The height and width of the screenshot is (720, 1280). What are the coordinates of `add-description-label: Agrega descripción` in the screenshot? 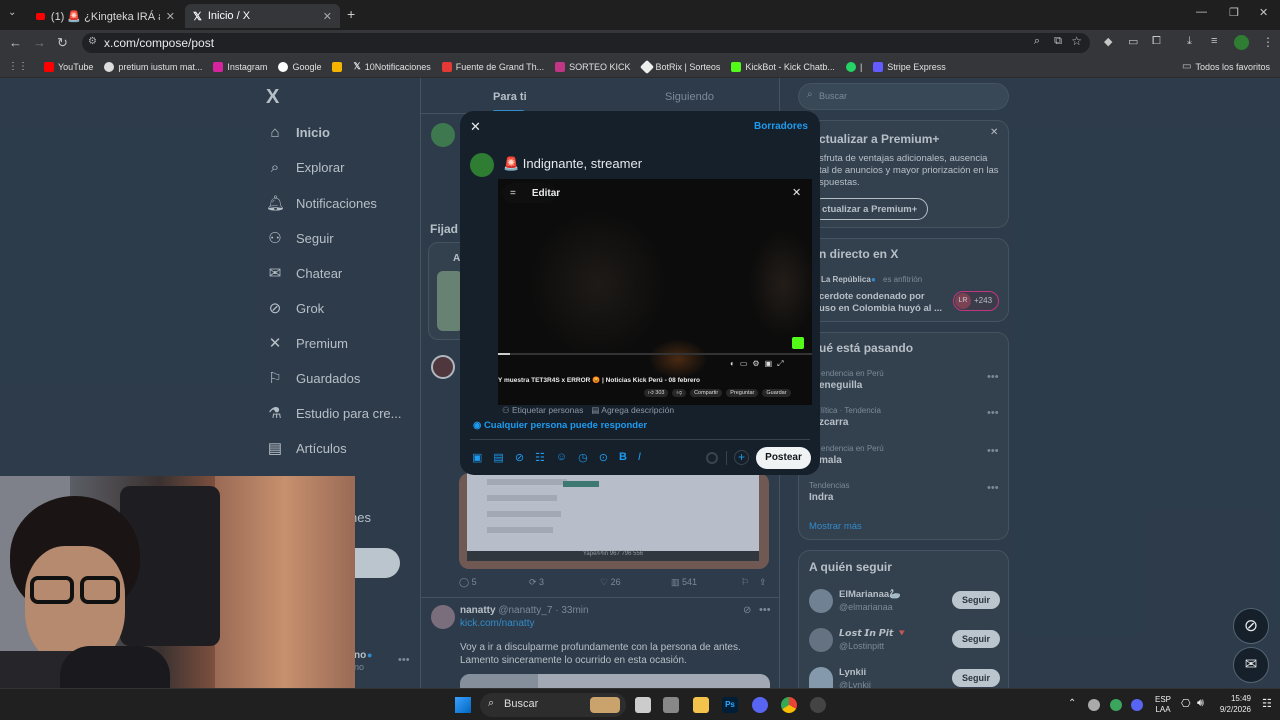 It's located at (638, 410).